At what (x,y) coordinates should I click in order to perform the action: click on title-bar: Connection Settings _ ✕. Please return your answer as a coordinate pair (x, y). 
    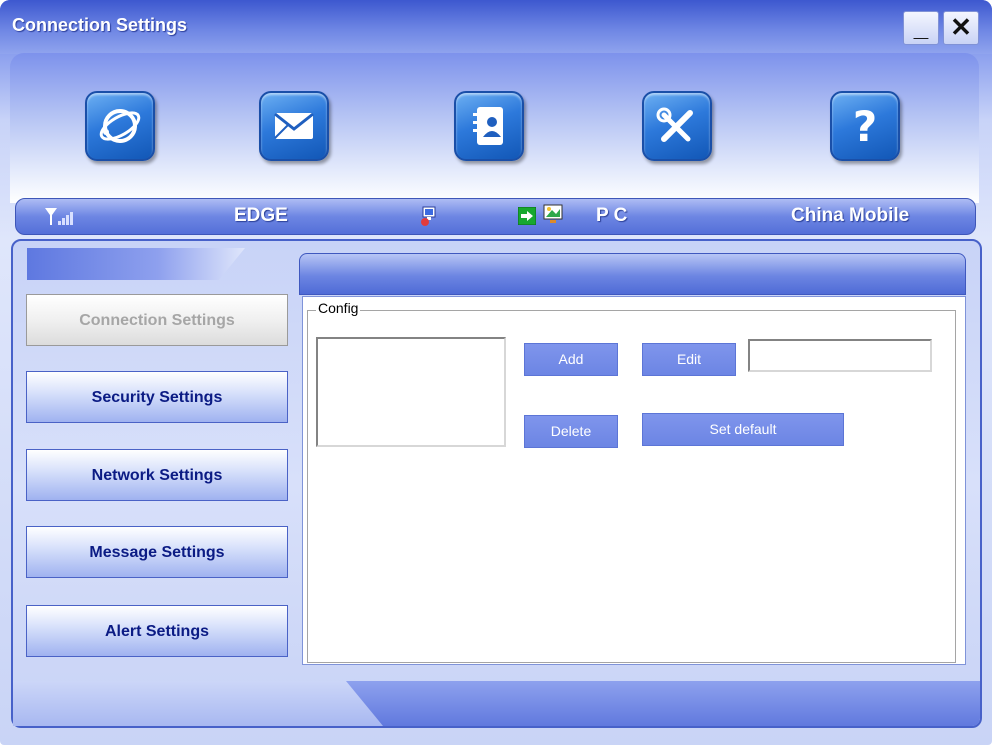
    Looking at the image, I should click on (496, 27).